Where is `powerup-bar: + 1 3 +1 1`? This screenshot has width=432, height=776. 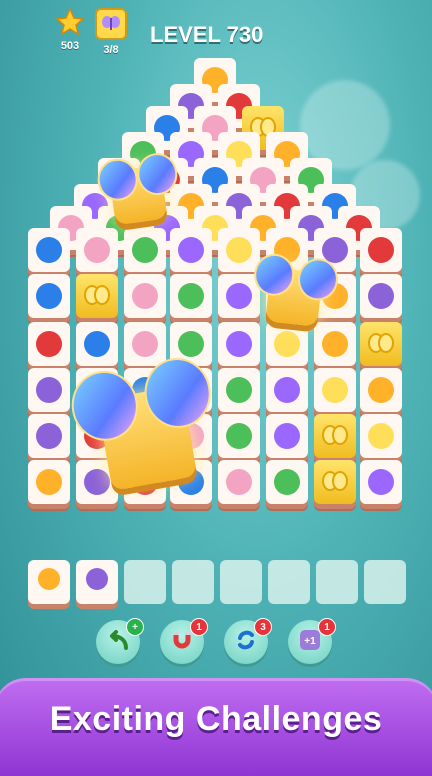 powerup-bar: + 1 3 +1 1 is located at coordinates (216, 643).